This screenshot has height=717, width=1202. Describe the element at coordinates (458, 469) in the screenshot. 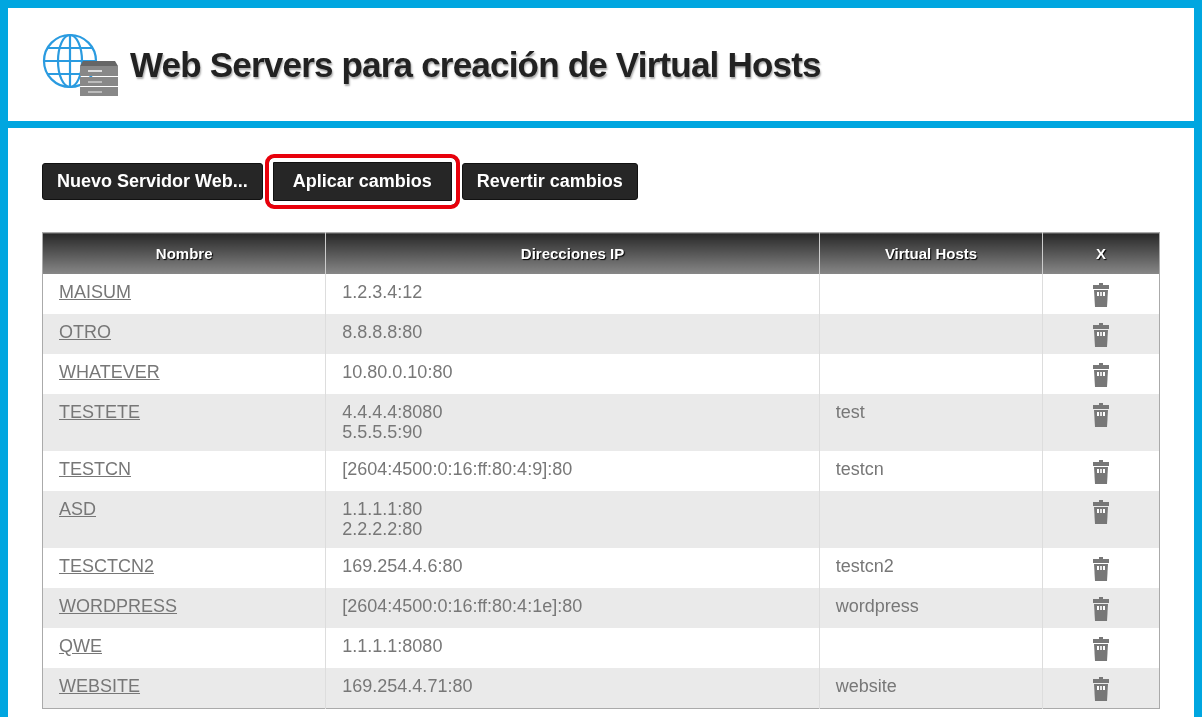

I see `ip-address: [2604:4500:0:16:ff:80:4:9]:80` at that location.